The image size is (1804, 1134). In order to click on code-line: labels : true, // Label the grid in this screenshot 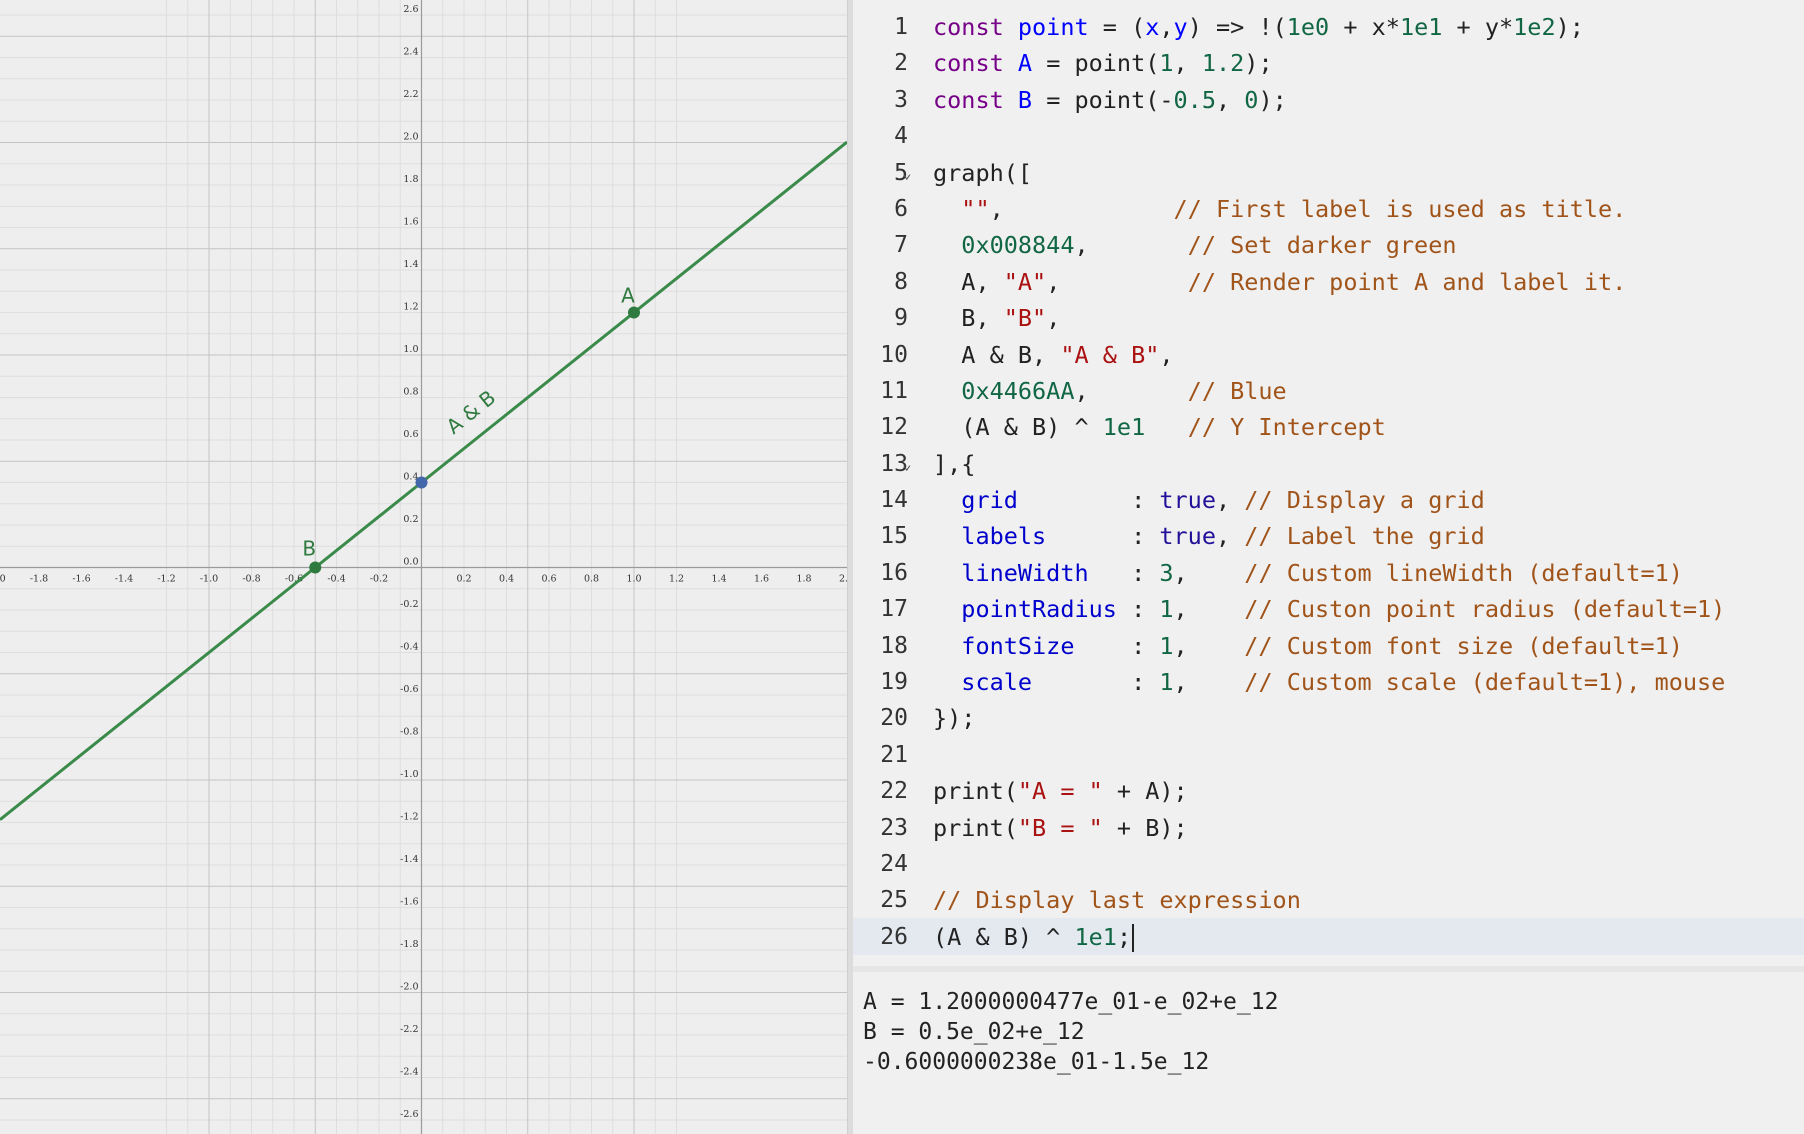, I will do `click(1368, 536)`.